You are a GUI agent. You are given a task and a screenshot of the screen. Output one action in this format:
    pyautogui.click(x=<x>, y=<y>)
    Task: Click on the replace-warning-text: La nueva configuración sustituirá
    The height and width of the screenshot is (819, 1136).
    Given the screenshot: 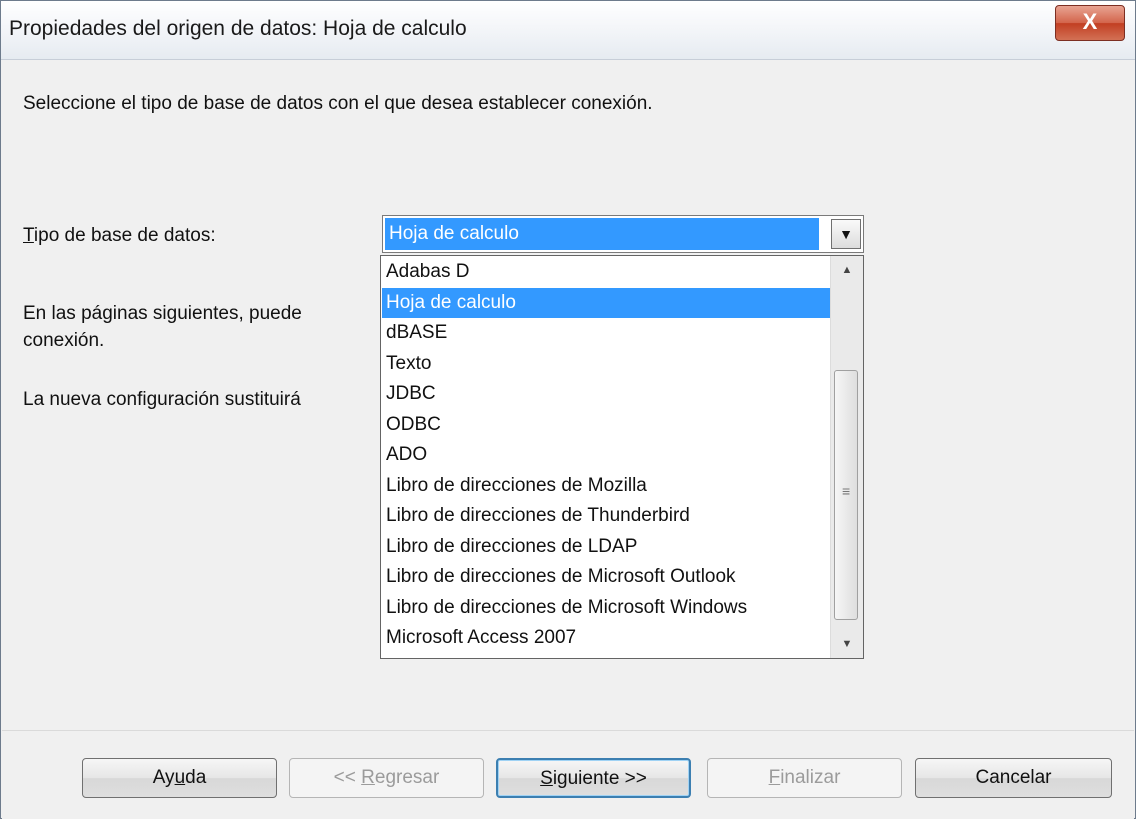 What is the action you would take?
    pyautogui.click(x=162, y=399)
    